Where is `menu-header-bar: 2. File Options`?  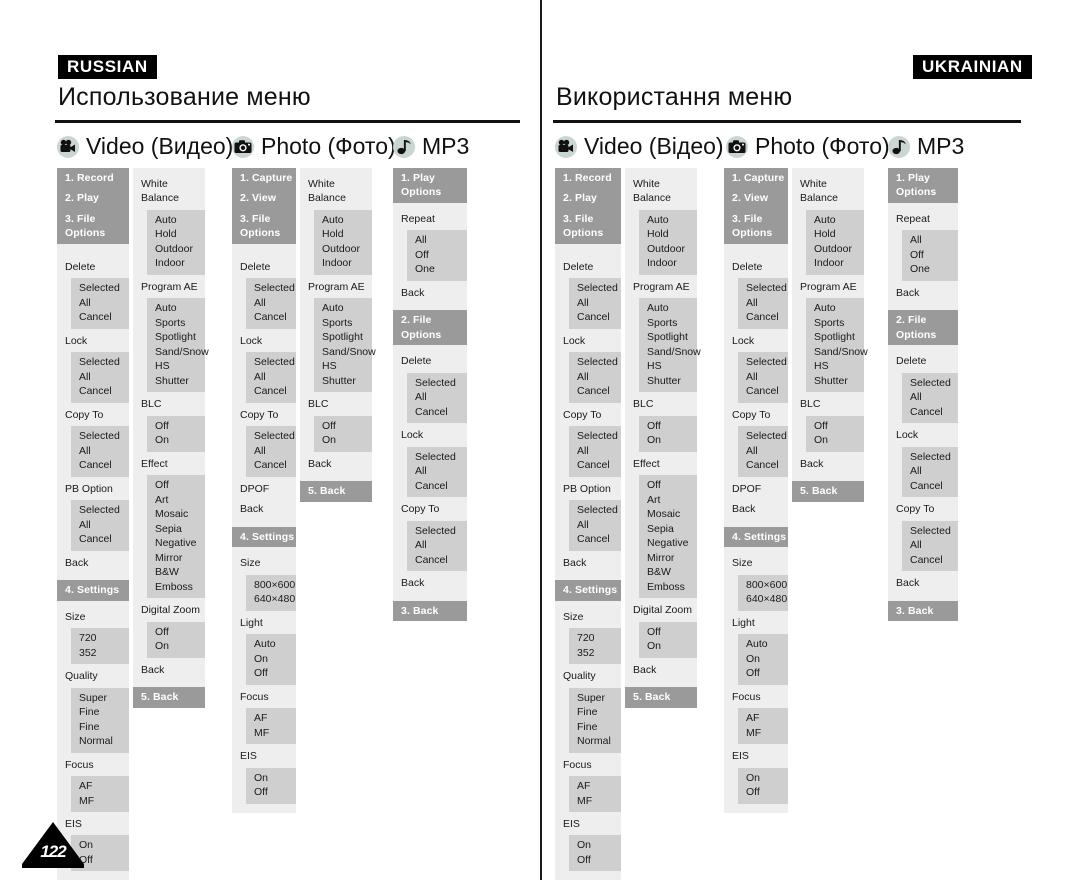
menu-header-bar: 2. File Options is located at coordinates (923, 328).